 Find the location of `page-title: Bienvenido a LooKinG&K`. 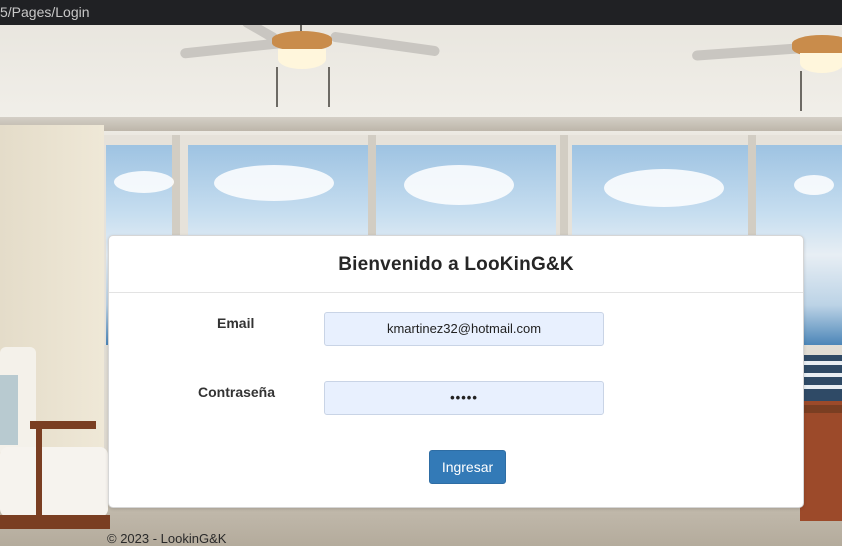

page-title: Bienvenido a LooKinG&K is located at coordinates (456, 264).